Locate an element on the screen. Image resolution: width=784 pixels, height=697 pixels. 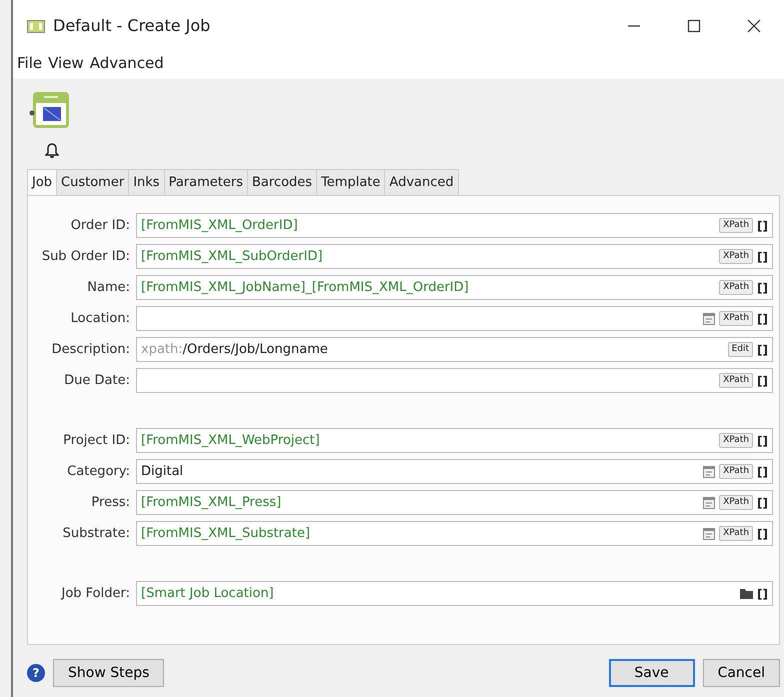
menu-item: Advanced is located at coordinates (127, 63).